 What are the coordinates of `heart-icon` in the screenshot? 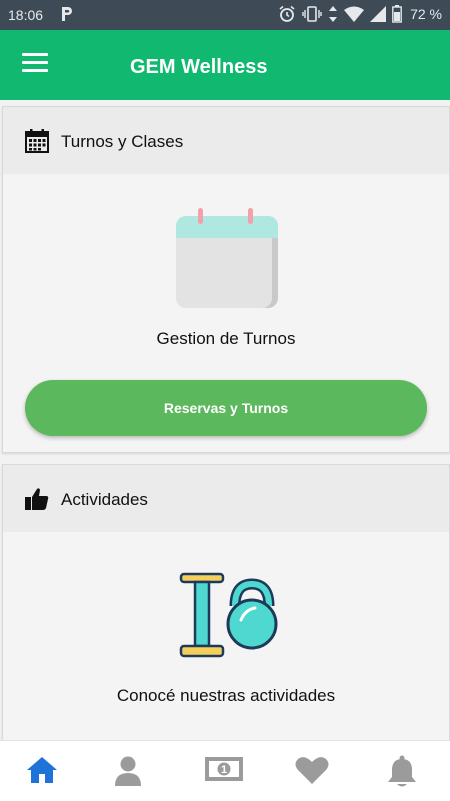 It's located at (312, 770).